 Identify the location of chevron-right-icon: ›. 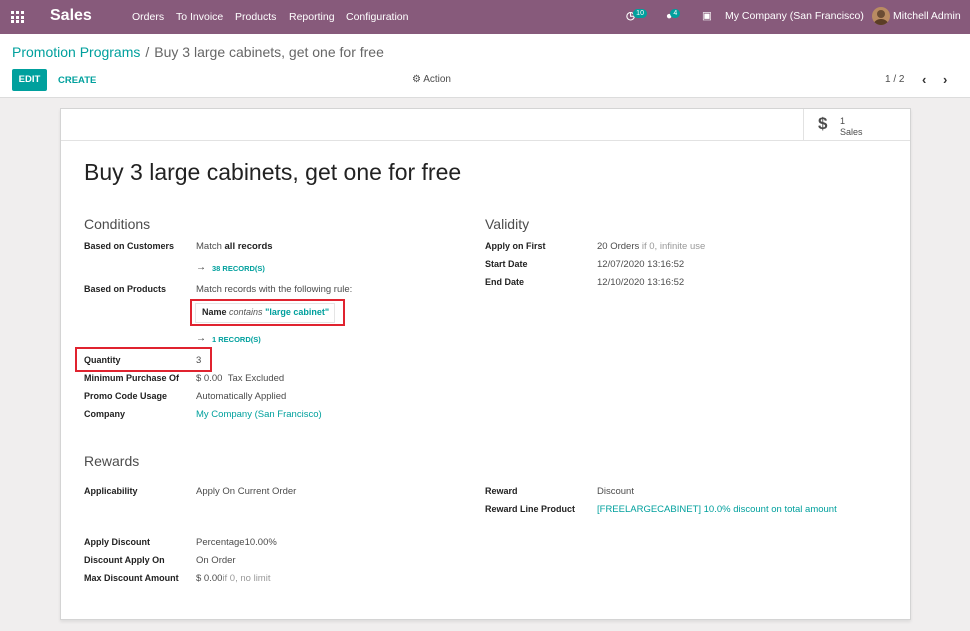
(945, 79).